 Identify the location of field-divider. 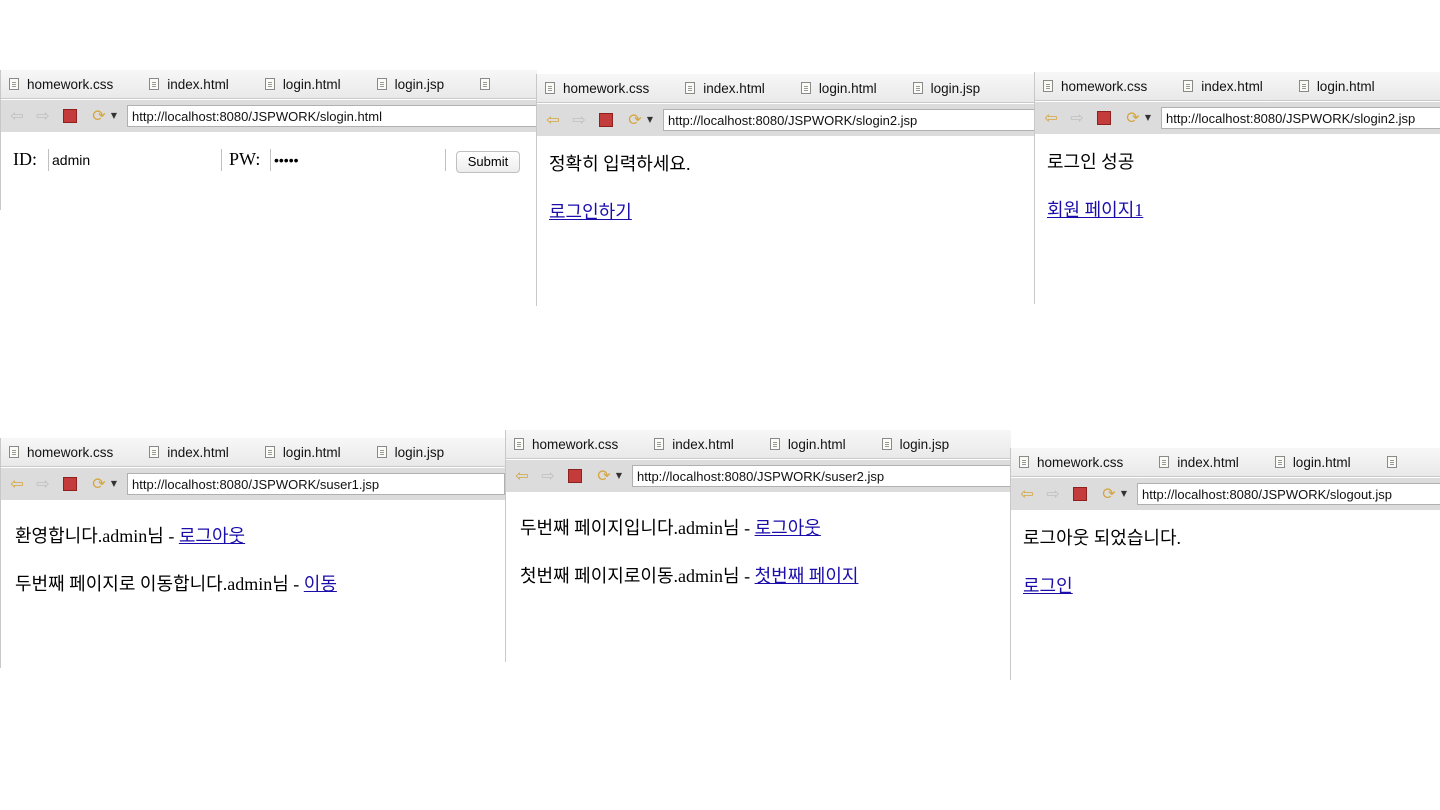
(447, 160).